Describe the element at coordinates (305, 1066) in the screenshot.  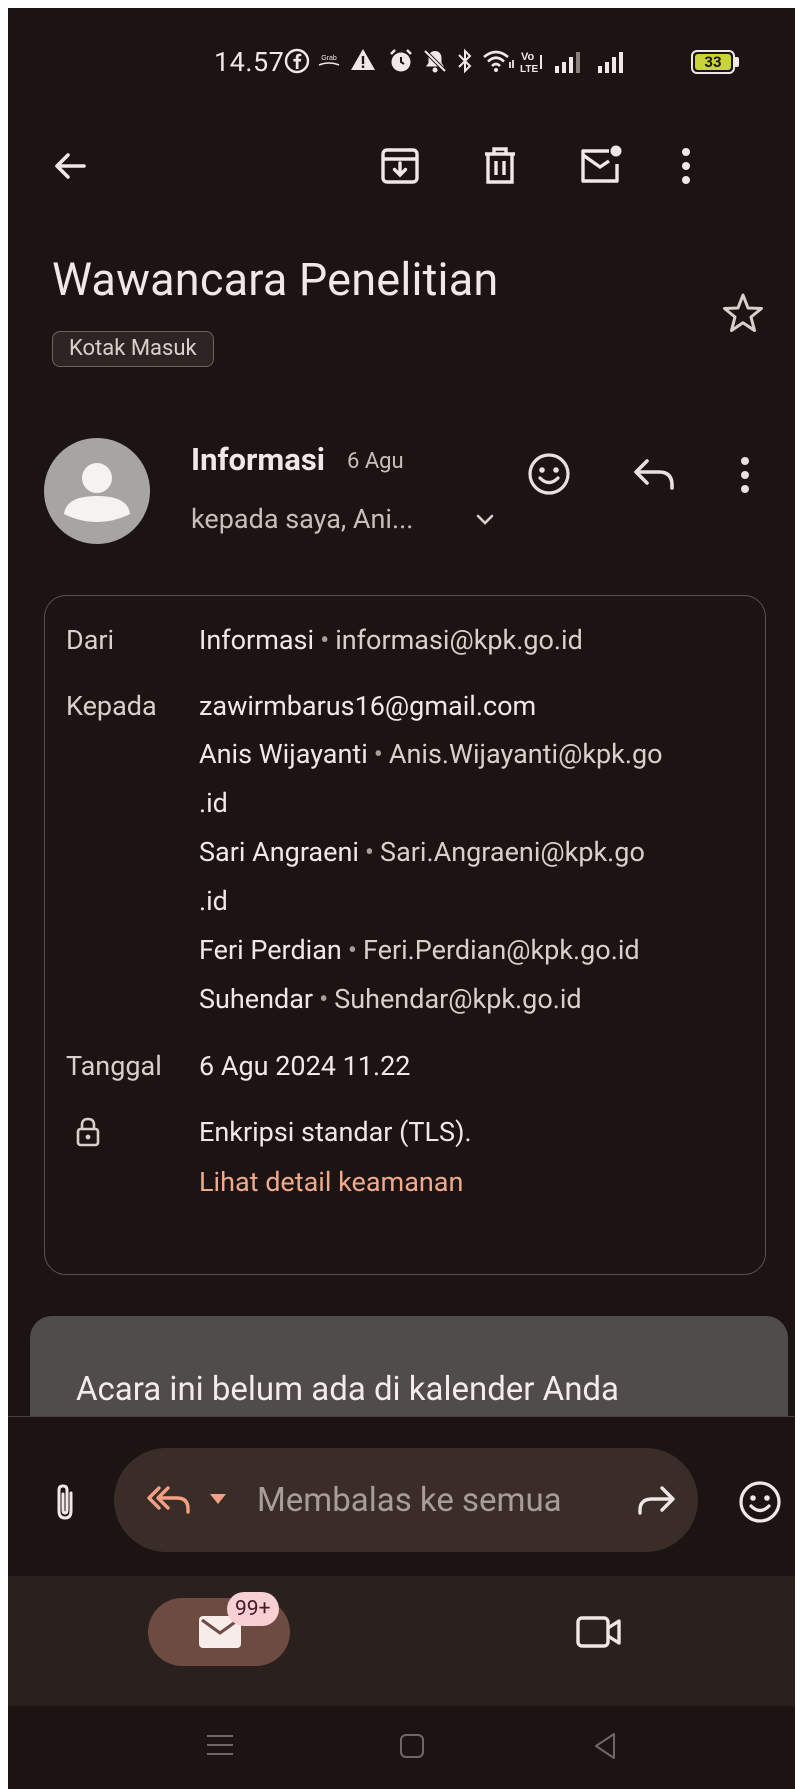
I see `date-value: 6 Agu 2024 11.22` at that location.